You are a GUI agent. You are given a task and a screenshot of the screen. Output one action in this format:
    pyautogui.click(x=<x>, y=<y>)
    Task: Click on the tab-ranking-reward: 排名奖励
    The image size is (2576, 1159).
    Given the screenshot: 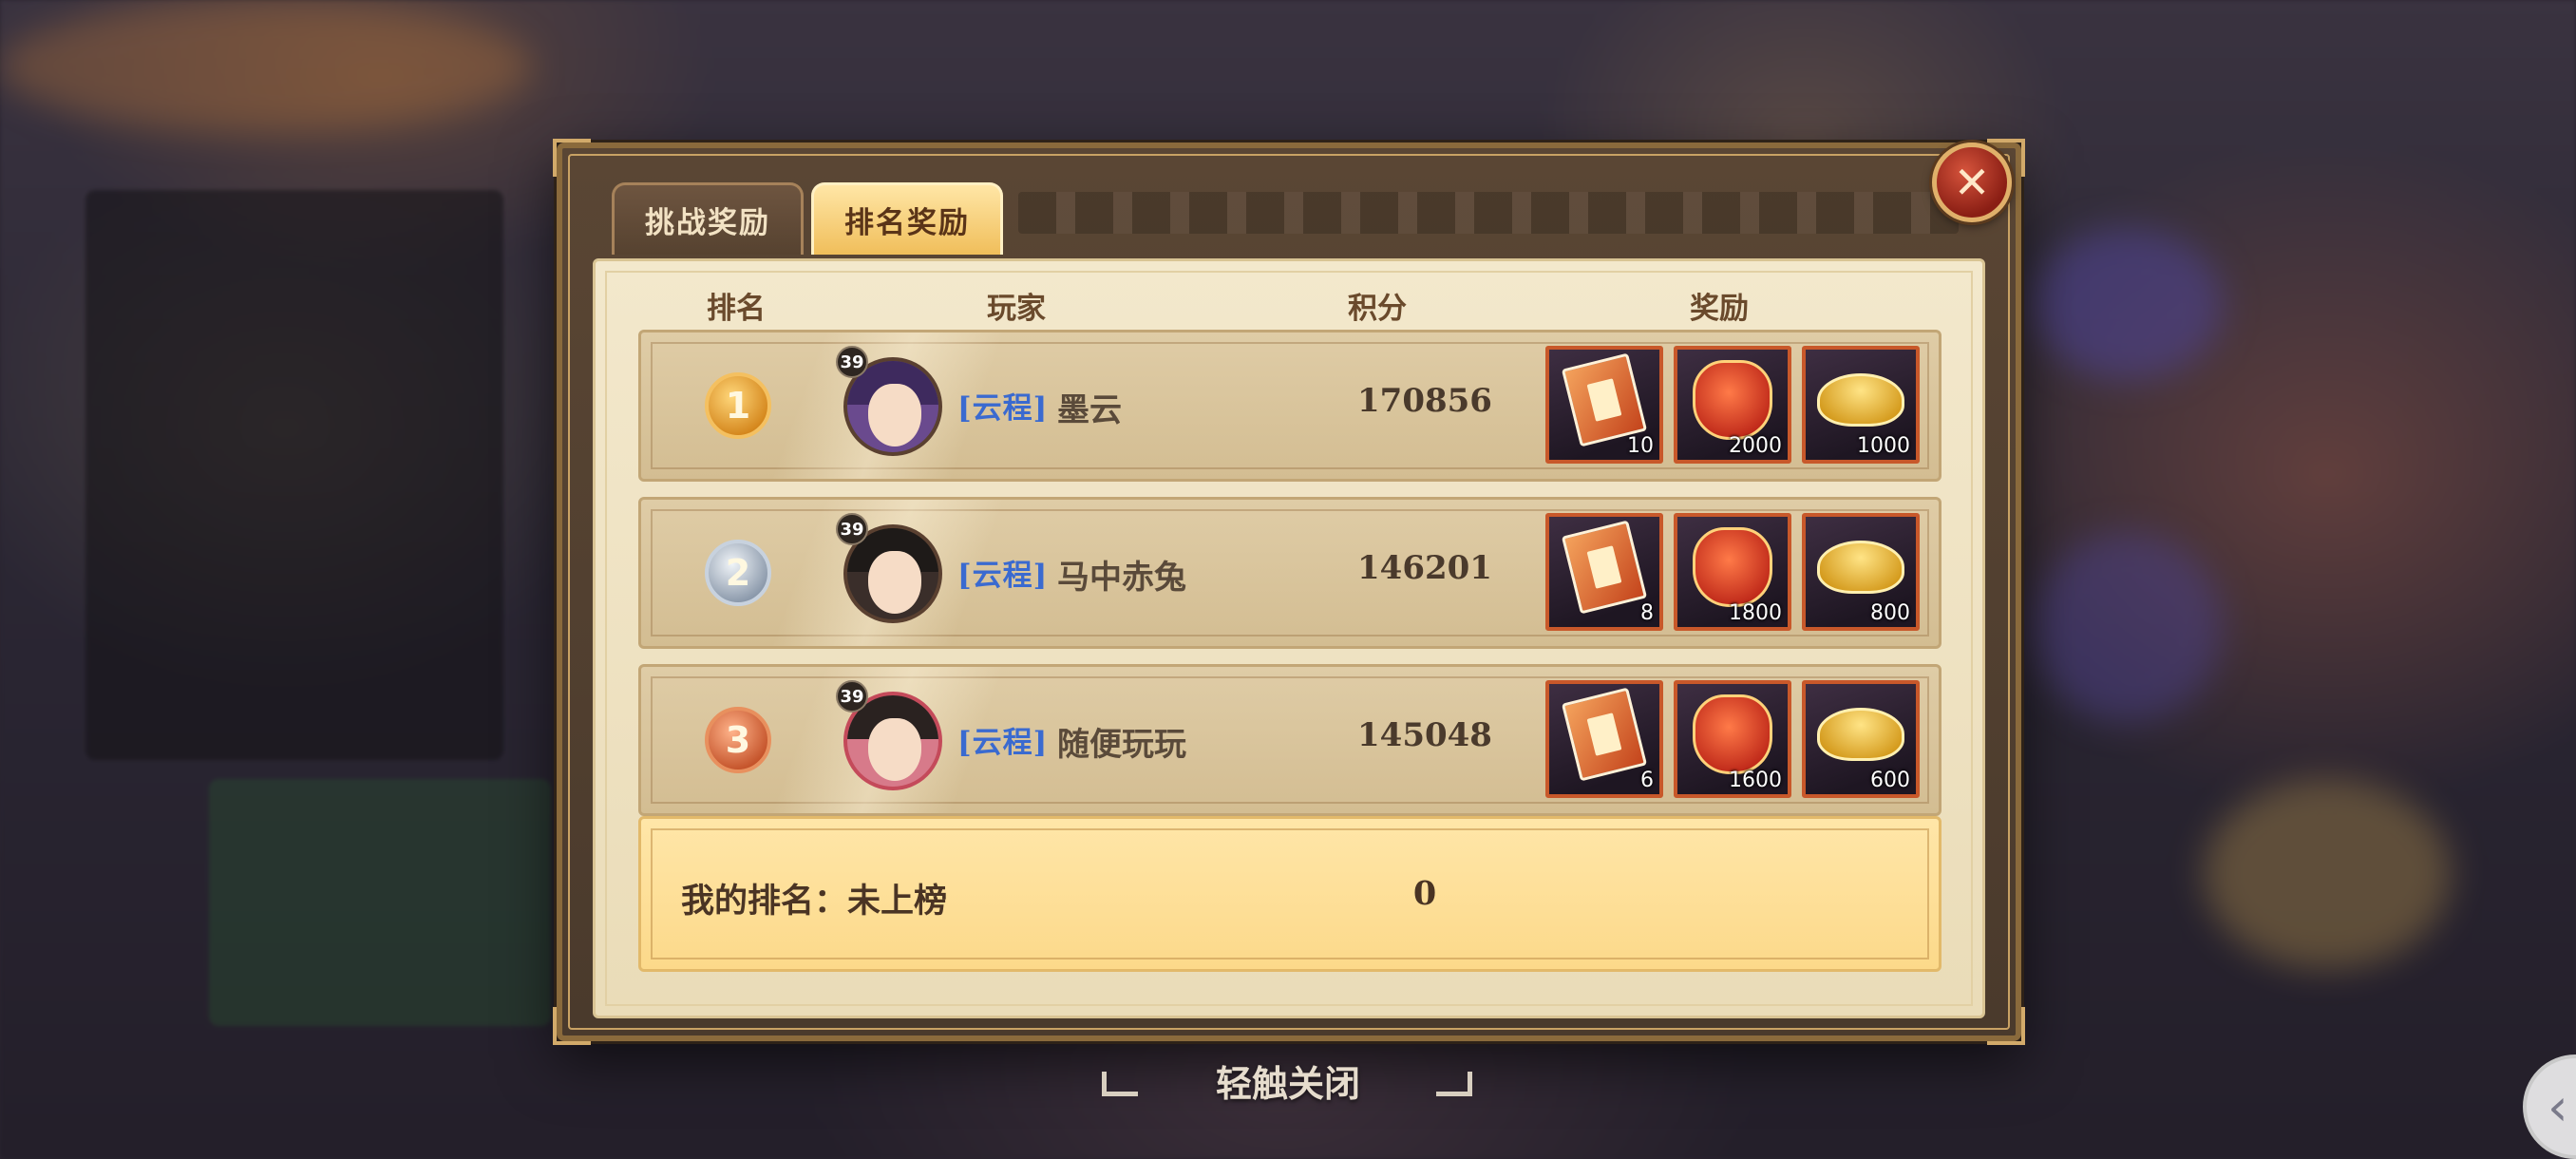 What is the action you would take?
    pyautogui.click(x=907, y=218)
    